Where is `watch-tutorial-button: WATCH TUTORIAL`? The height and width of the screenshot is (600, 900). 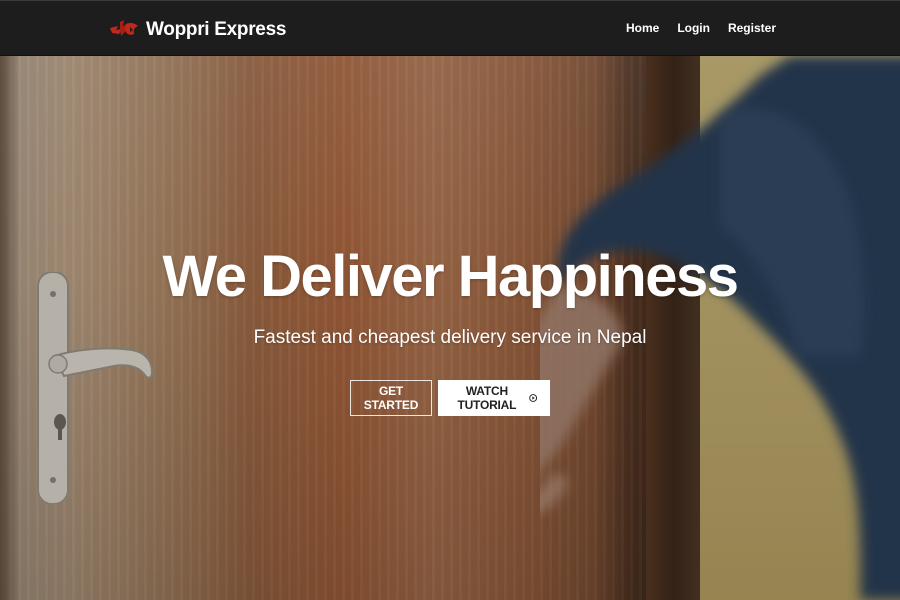 watch-tutorial-button: WATCH TUTORIAL is located at coordinates (494, 398).